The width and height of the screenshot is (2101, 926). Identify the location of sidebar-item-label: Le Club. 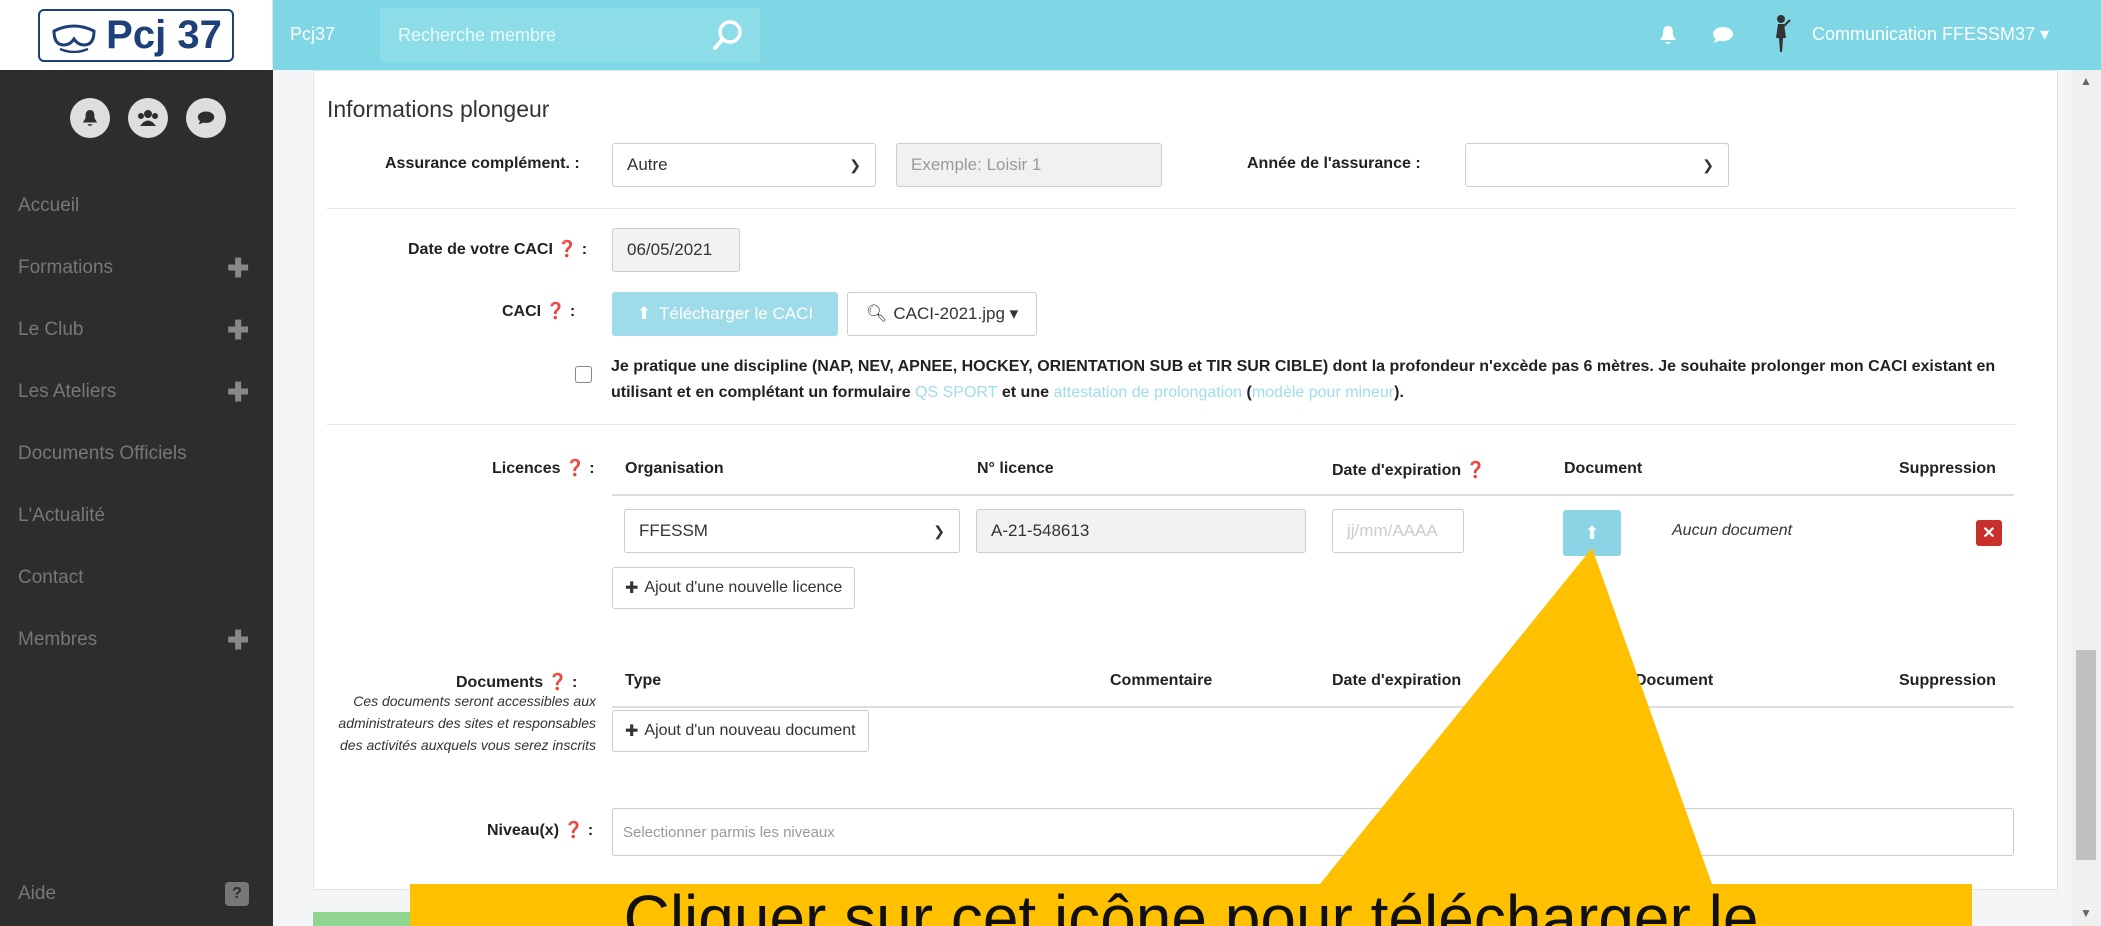
(51, 329).